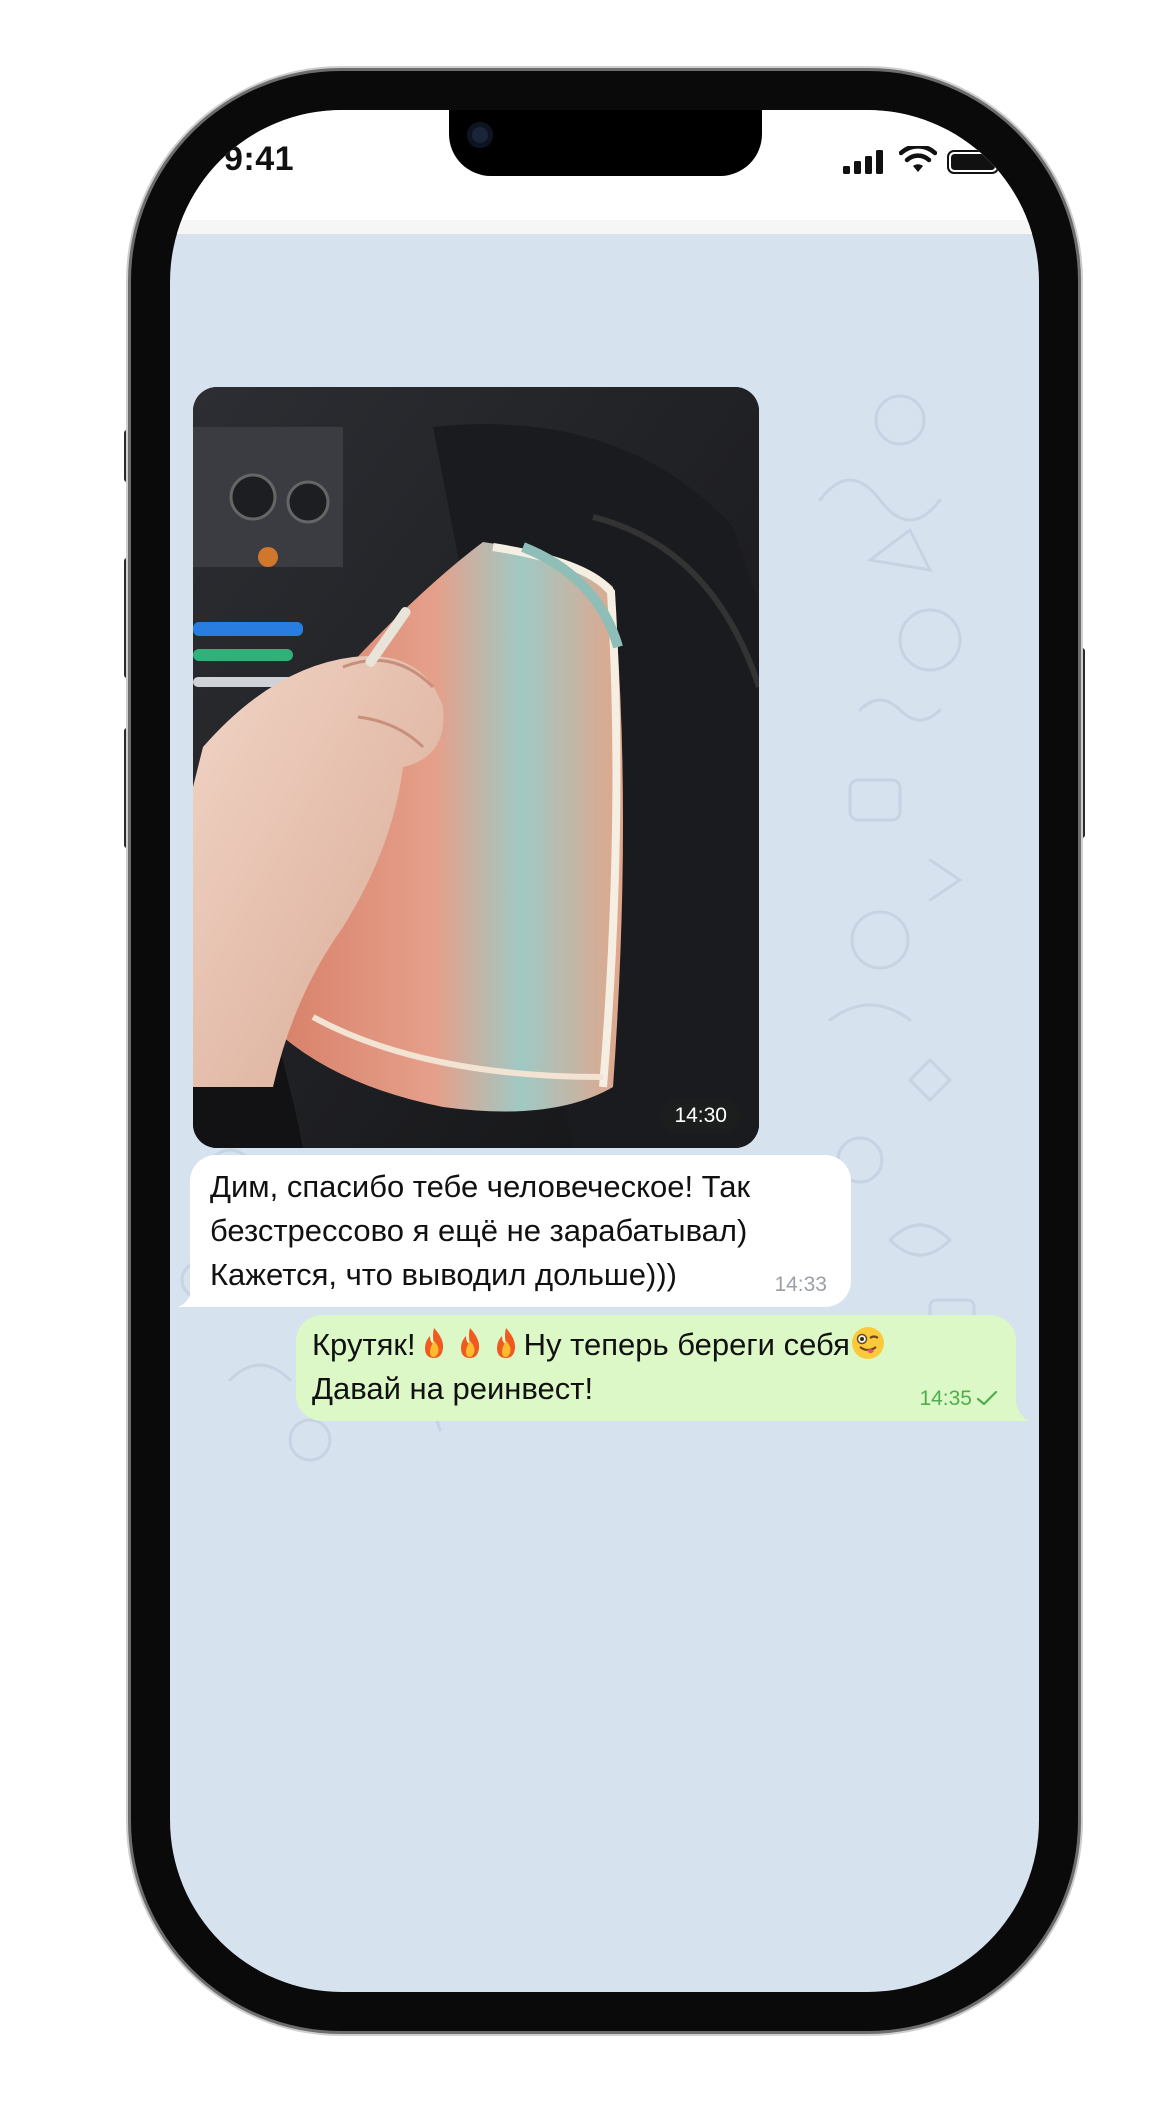 Image resolution: width=1165 pixels, height=2115 pixels. Describe the element at coordinates (918, 159) in the screenshot. I see `wifi-icon` at that location.